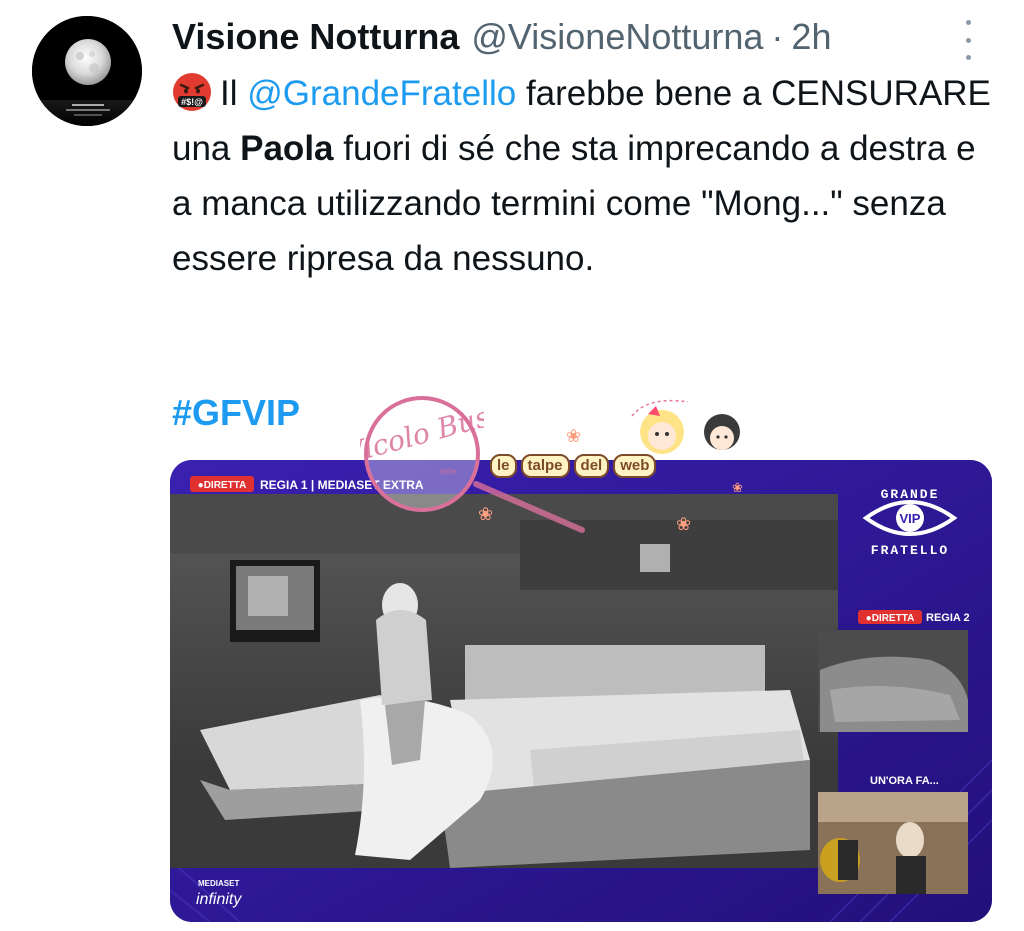 This screenshot has height=931, width=1024. I want to click on emoji-symbols: #$!@, so click(192, 102).